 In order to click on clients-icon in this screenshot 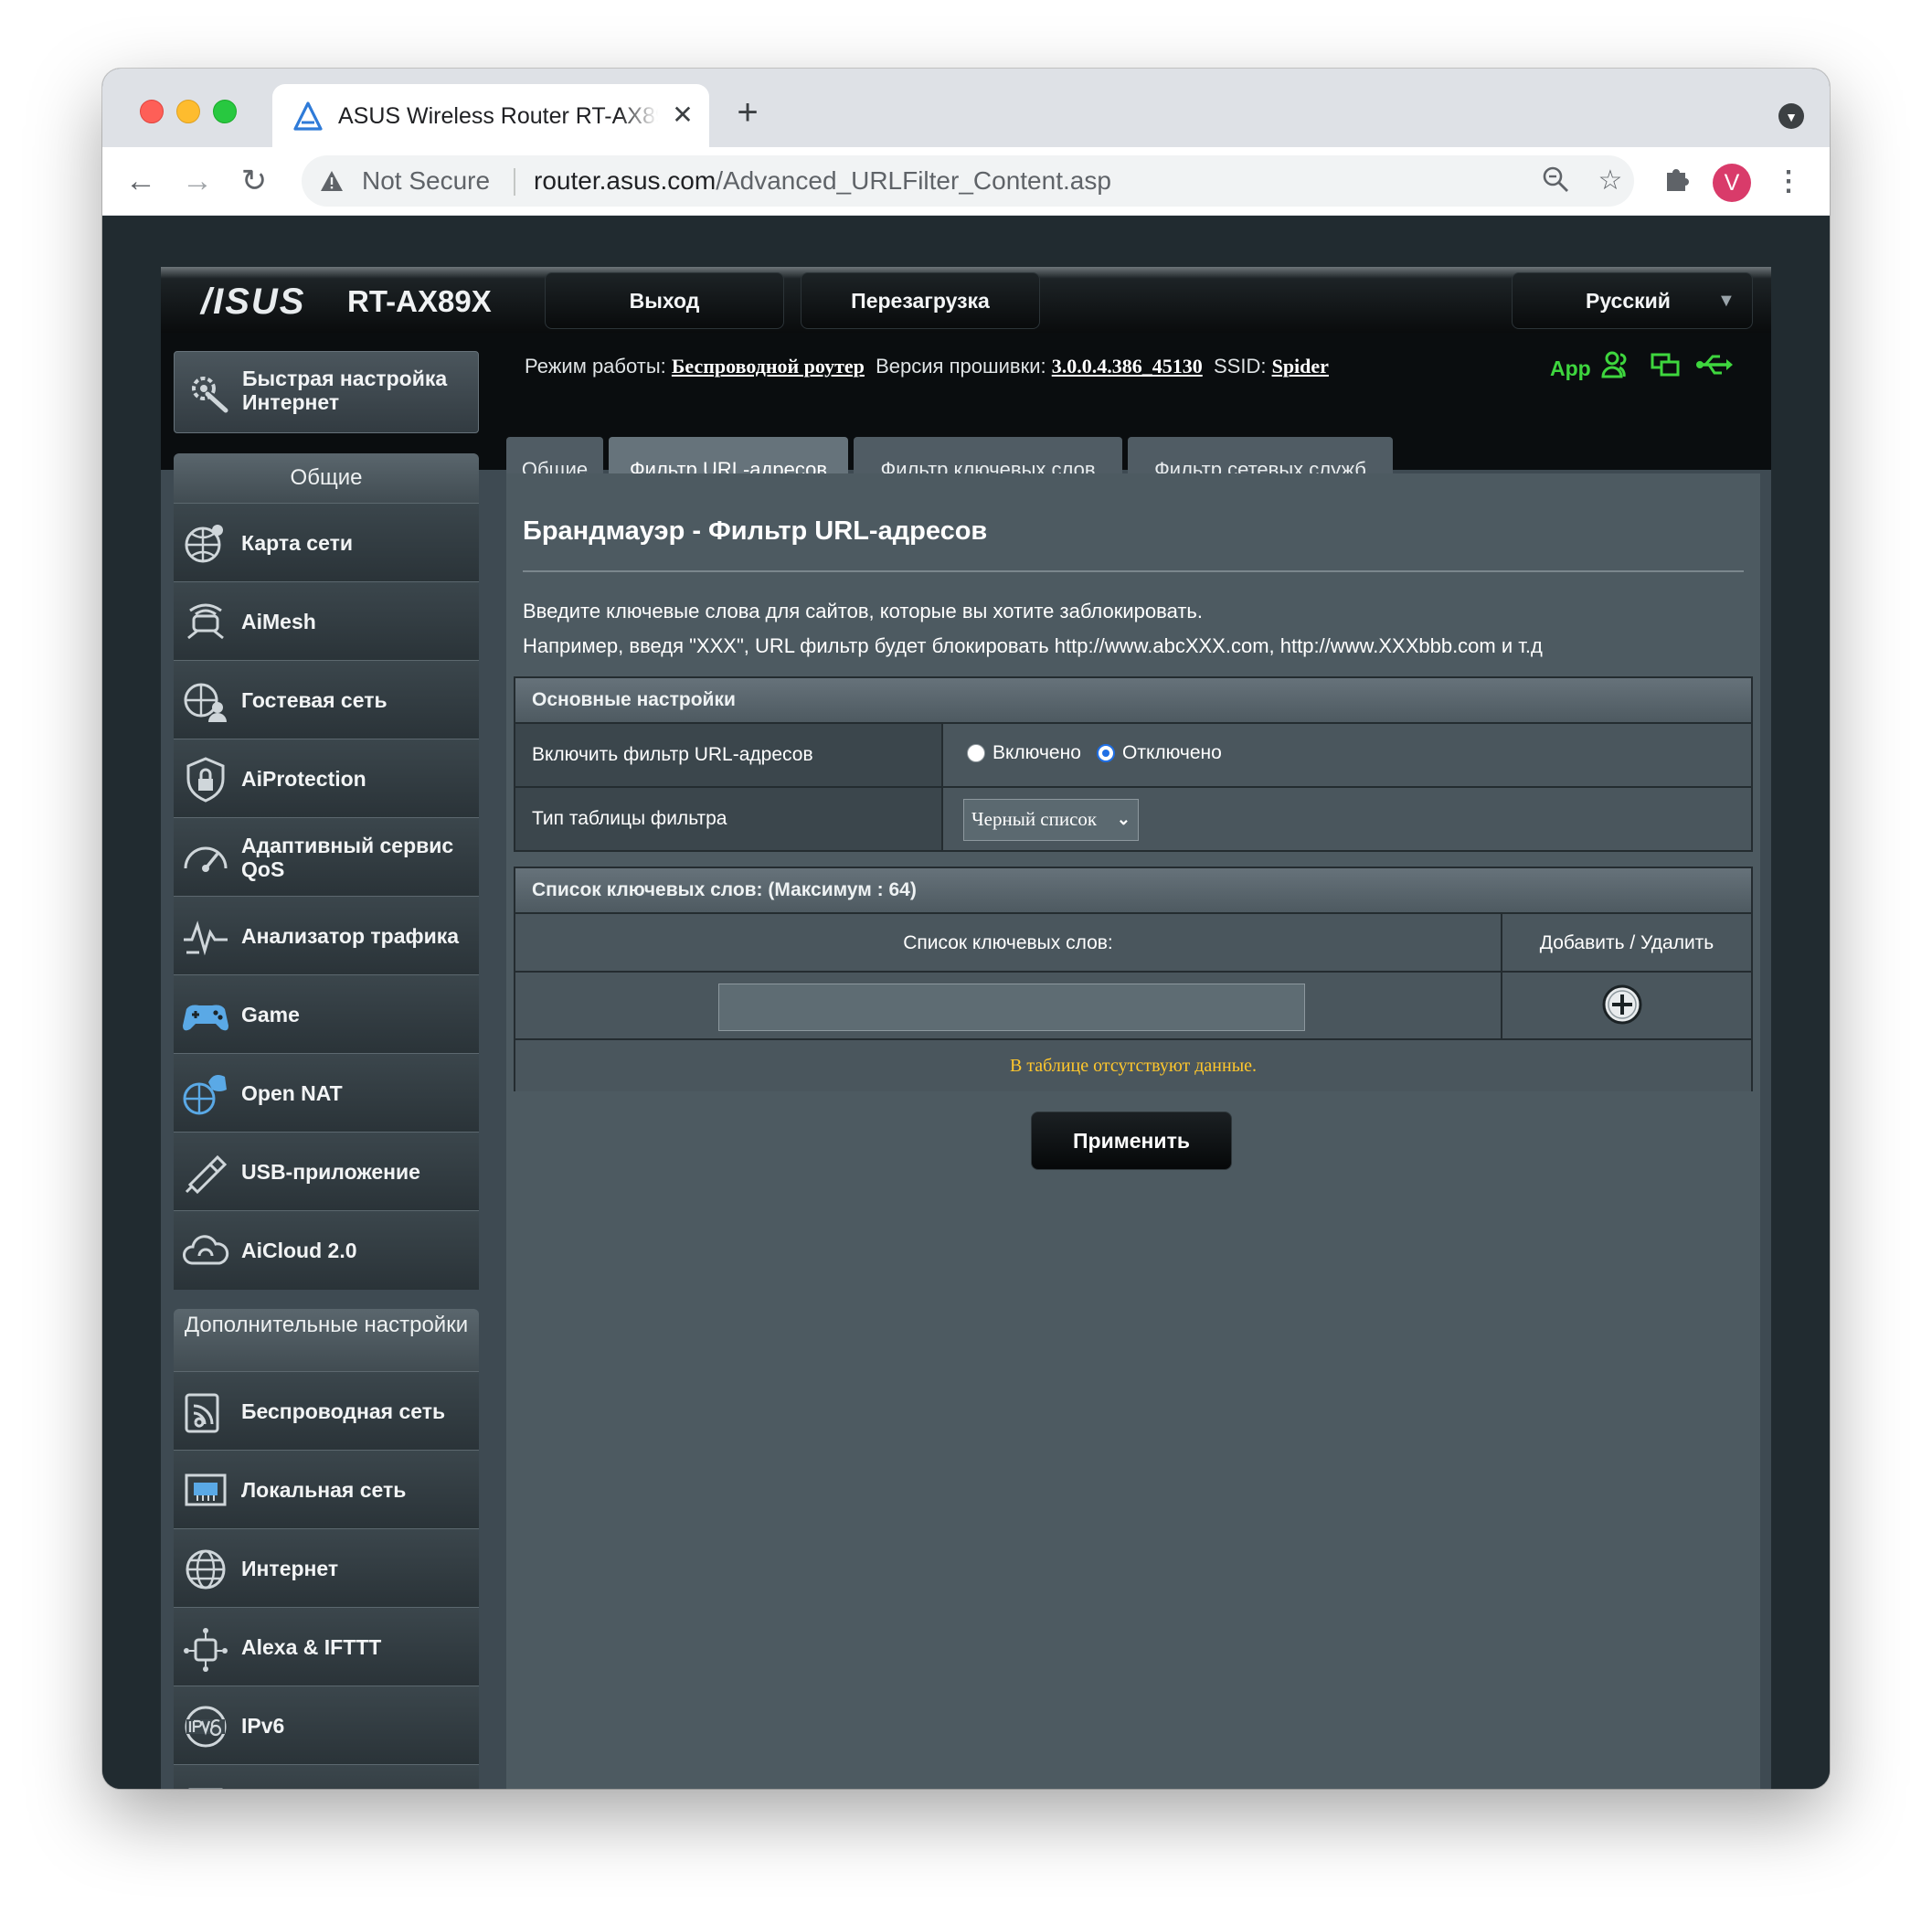, I will do `click(1615, 365)`.